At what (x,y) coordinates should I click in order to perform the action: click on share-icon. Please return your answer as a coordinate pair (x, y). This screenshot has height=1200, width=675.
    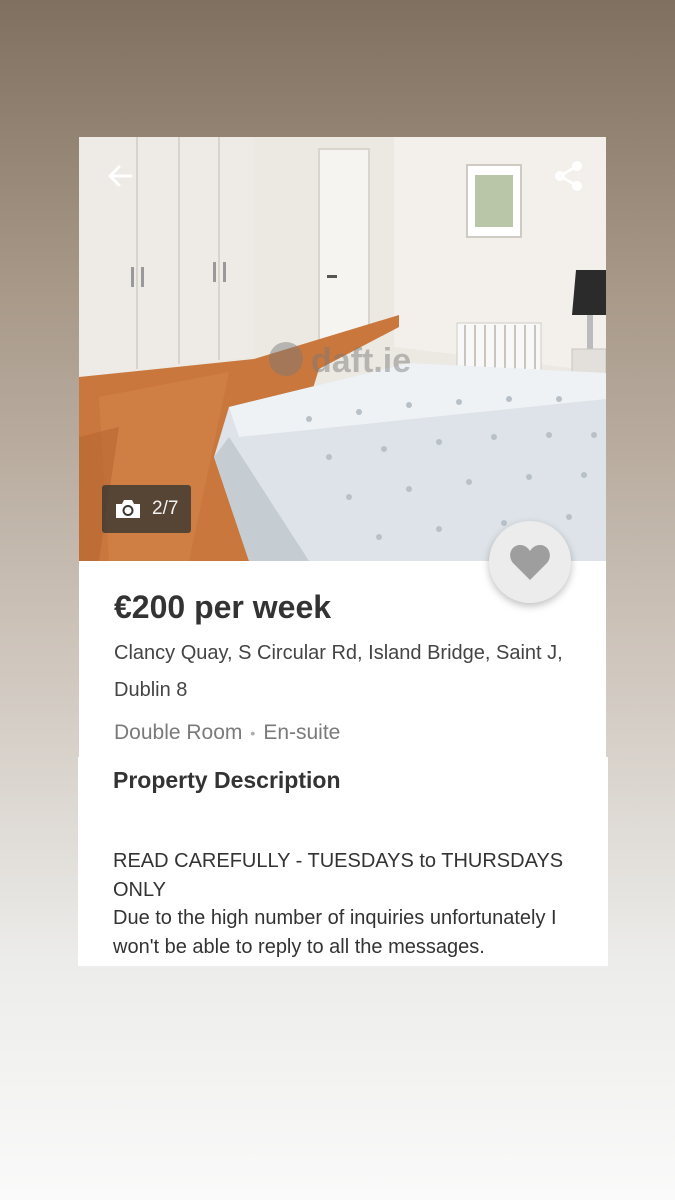
    Looking at the image, I should click on (568, 176).